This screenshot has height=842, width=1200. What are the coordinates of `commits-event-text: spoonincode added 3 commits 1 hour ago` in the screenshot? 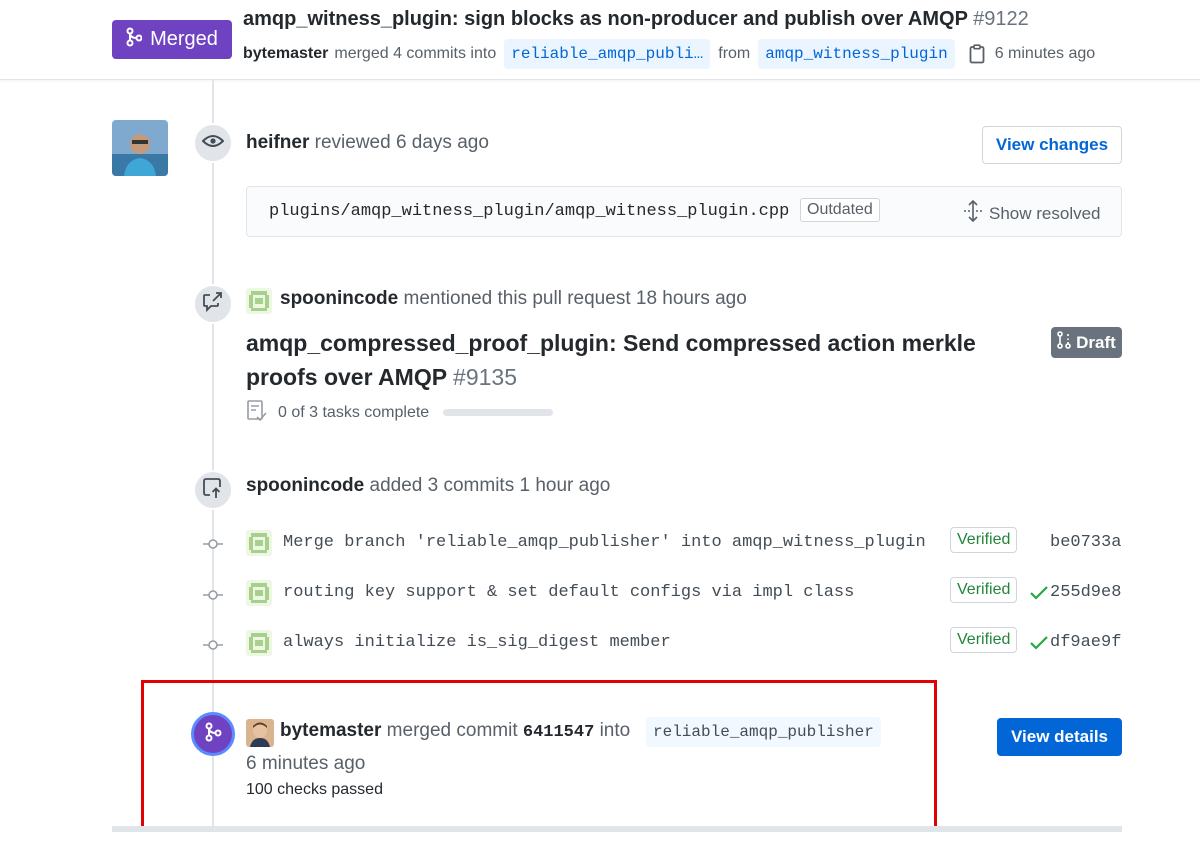 It's located at (428, 486).